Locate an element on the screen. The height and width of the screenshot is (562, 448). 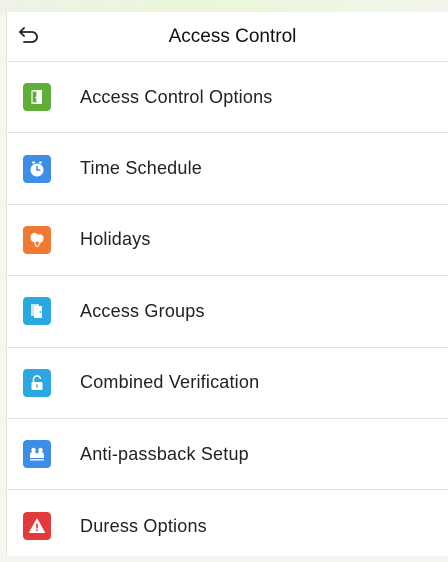
menu-item-label: Access Control Options is located at coordinates (176, 96).